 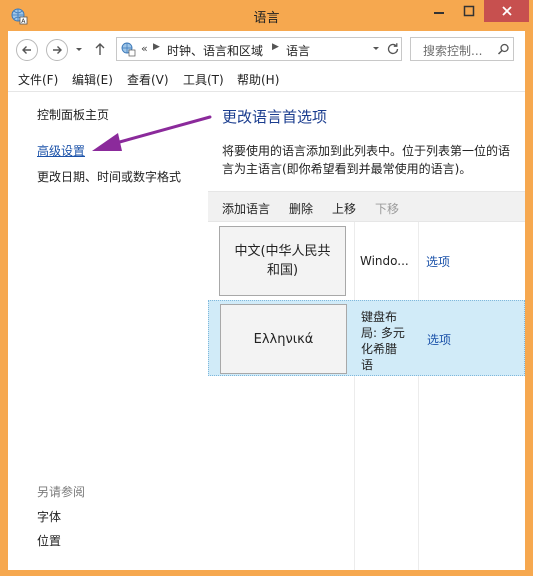 I want to click on menu-bar: 文件(F) 编辑(E) 查看(V) 工具(T) 帮助(H), so click(x=266, y=79).